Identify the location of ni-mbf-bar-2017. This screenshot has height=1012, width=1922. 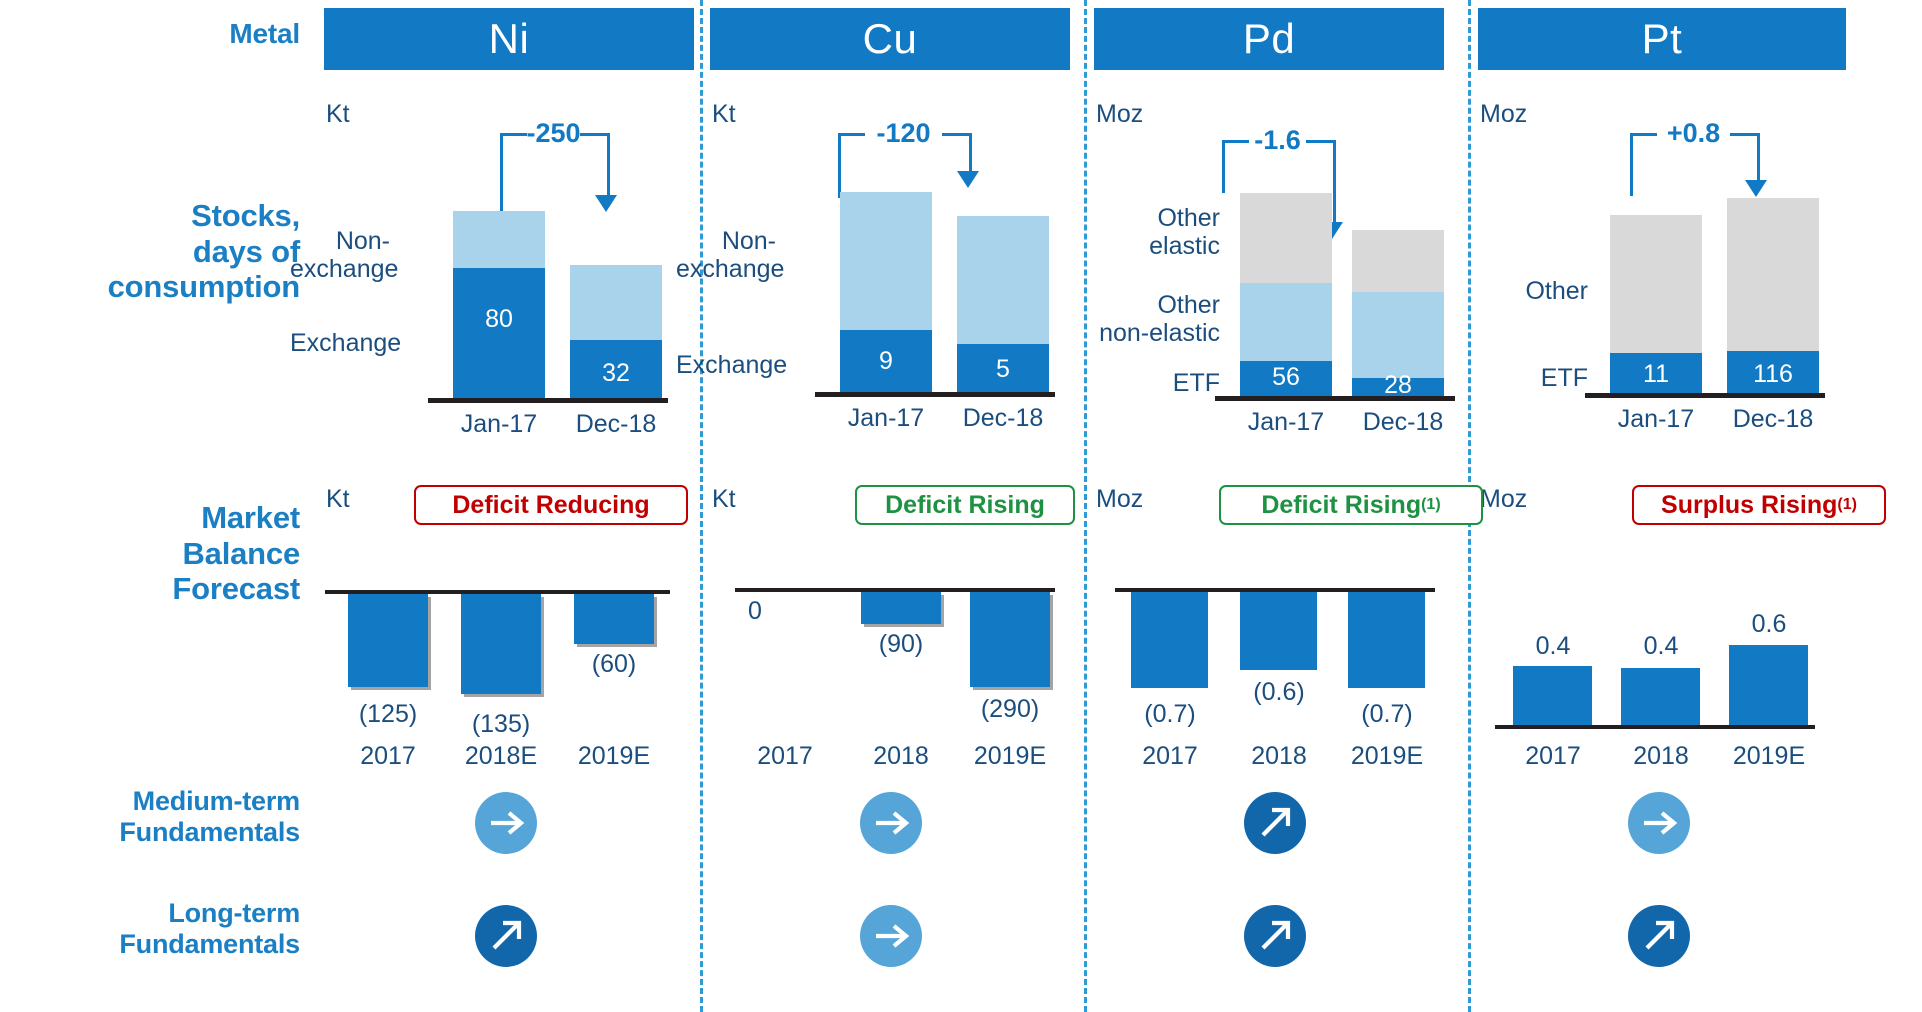
(388, 640).